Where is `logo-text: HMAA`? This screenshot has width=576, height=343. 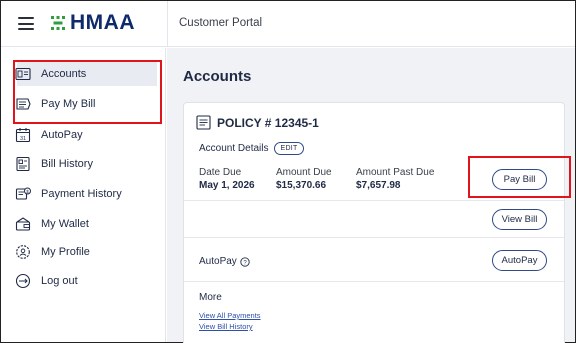
logo-text: HMAA is located at coordinates (102, 22).